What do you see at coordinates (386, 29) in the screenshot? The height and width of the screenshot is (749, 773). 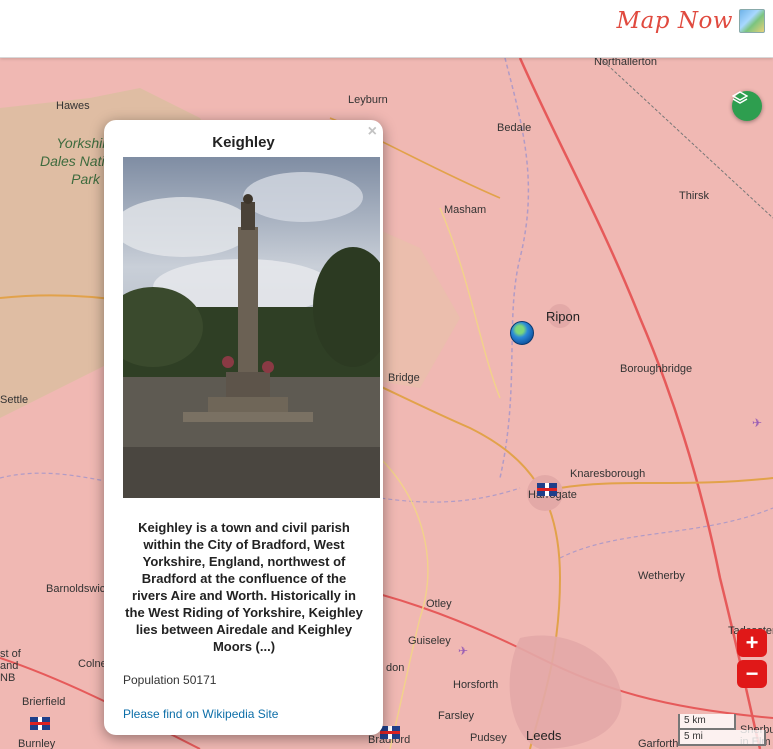 I see `header-bar: Map Now` at bounding box center [386, 29].